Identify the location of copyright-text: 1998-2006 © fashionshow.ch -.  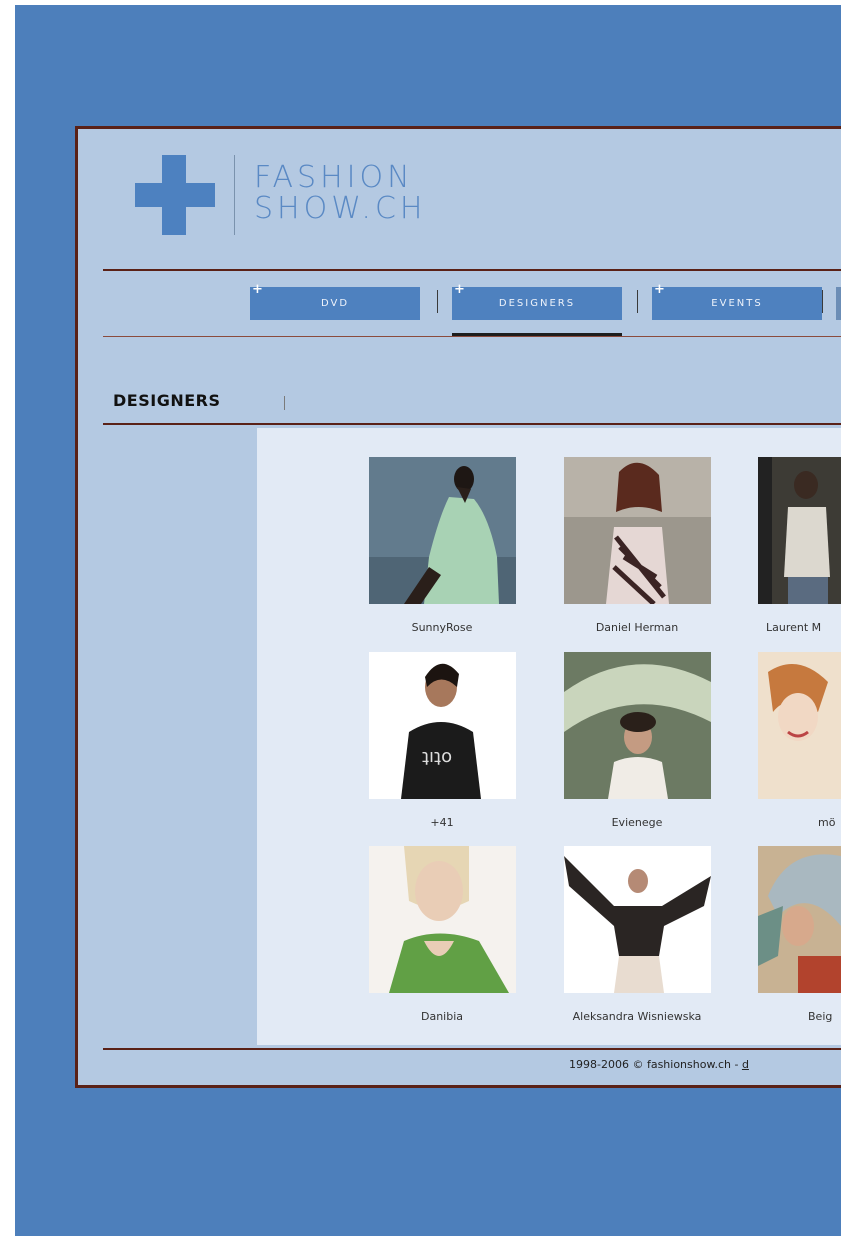
(655, 1064).